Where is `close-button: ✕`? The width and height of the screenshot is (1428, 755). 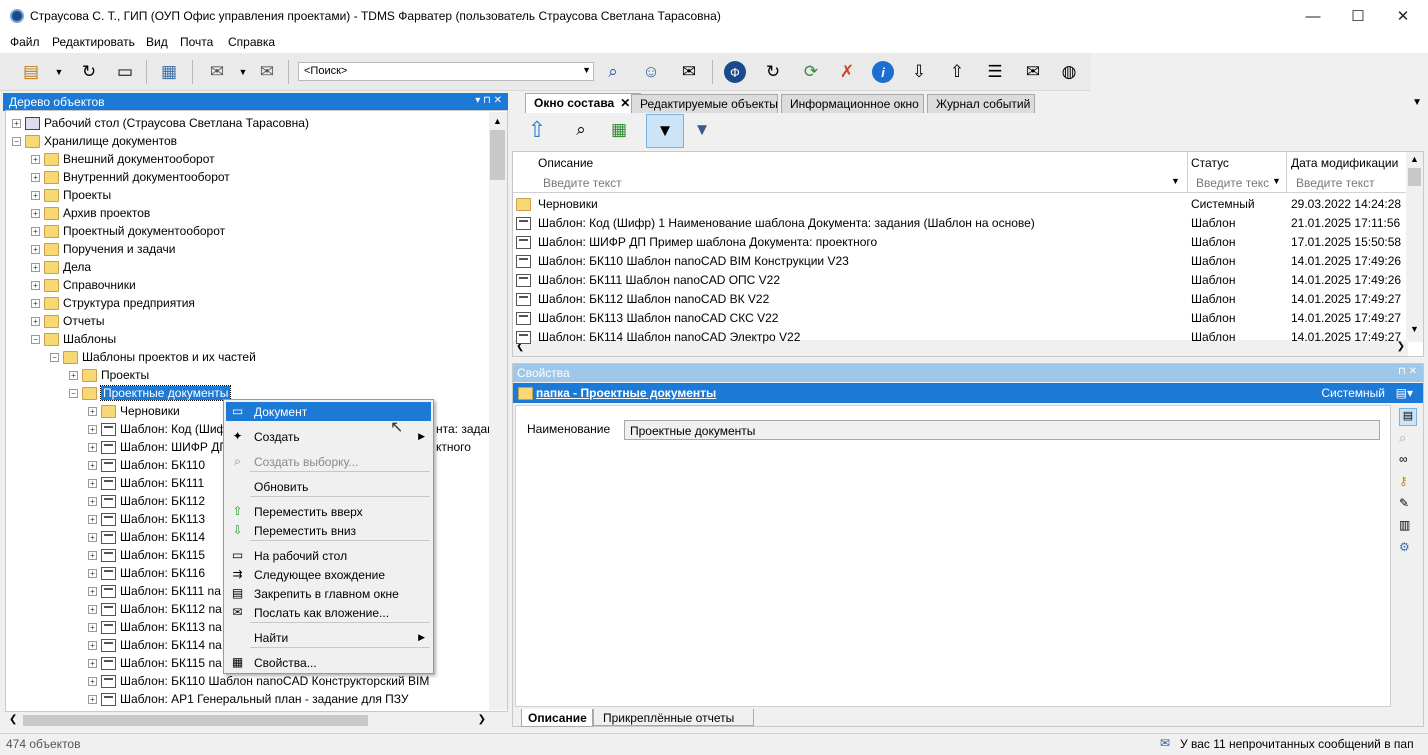 close-button: ✕ is located at coordinates (1403, 16).